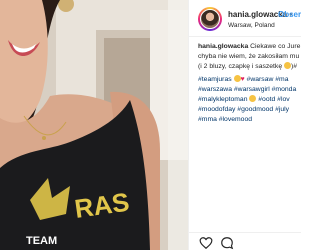 This screenshot has width=320, height=250. Describe the element at coordinates (245, 18) in the screenshot. I see `post-header: hania.glowacka • Obser Warsaw, Poland` at that location.